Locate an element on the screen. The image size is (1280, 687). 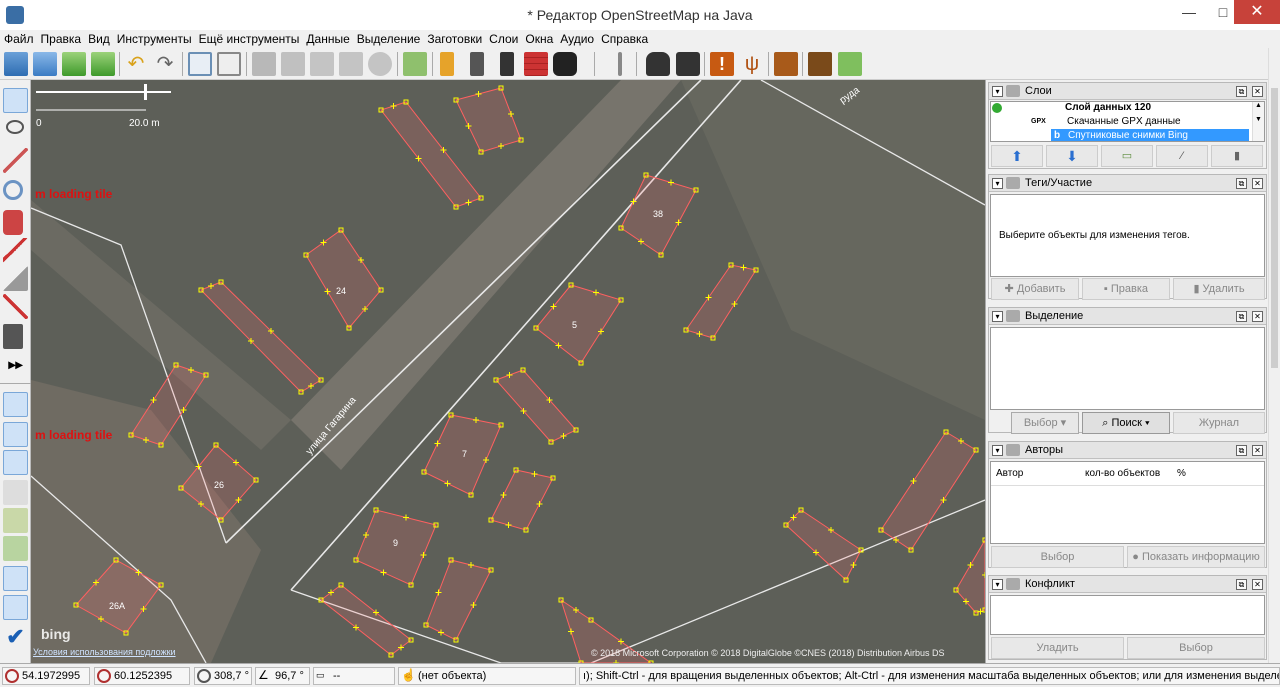
layer-item: GPX Скачанные GPX данные is located at coordinates (1127, 122).